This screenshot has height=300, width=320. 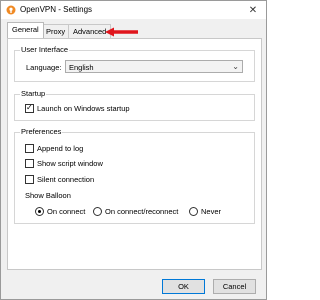 What do you see at coordinates (45, 49) in the screenshot?
I see `user-interface-group-label: User Interface` at bounding box center [45, 49].